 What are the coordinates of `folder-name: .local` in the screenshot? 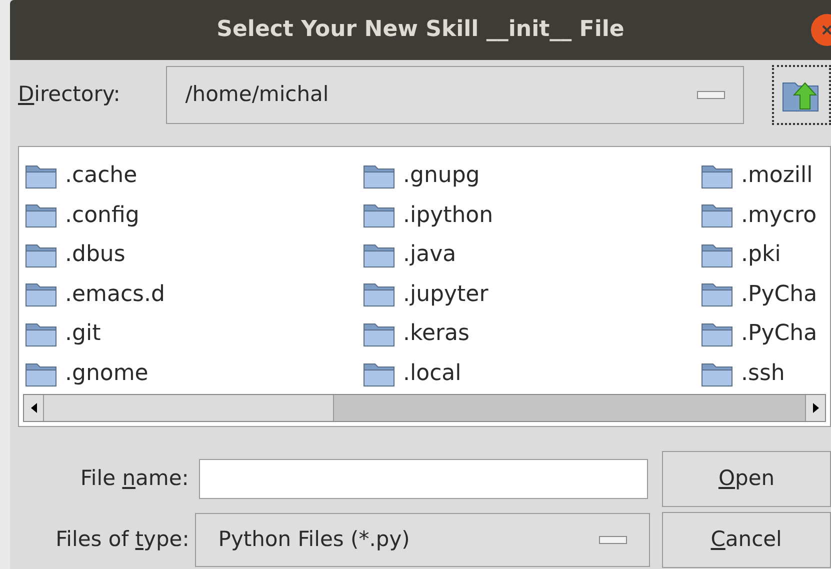 It's located at (432, 373).